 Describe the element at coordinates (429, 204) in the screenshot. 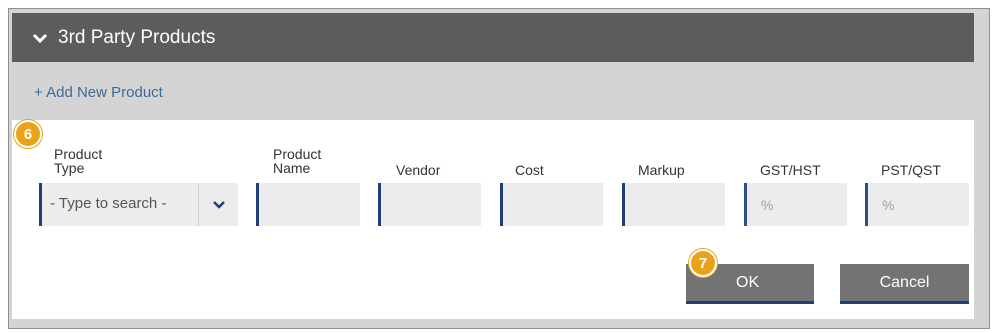

I see `vendor-input` at that location.